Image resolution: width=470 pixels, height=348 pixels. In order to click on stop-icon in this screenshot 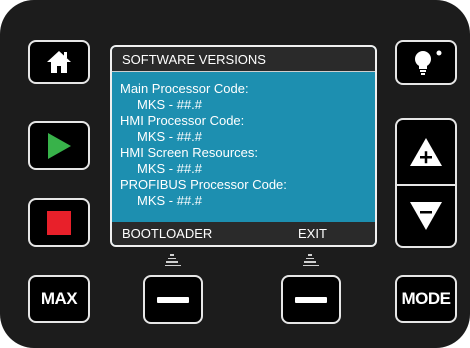, I will do `click(59, 222)`.